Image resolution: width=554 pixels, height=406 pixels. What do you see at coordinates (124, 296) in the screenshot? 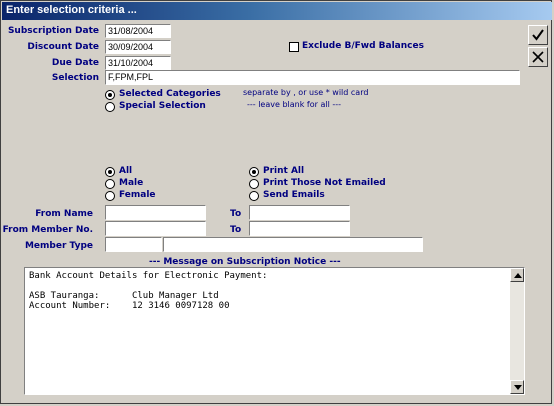
I see `message-line: ASB Tauranga: Club Manager Ltd` at bounding box center [124, 296].